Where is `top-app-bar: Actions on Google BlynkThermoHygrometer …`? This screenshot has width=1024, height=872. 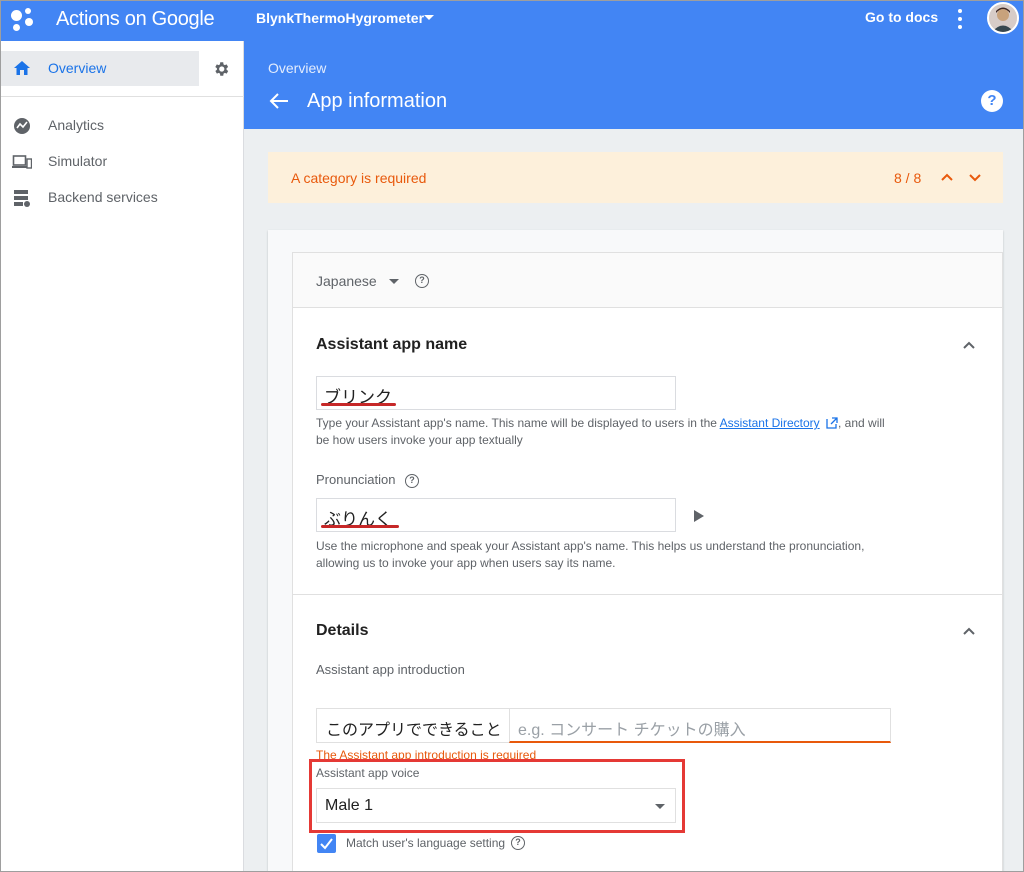
top-app-bar: Actions on Google BlynkThermoHygrometer … is located at coordinates (512, 20).